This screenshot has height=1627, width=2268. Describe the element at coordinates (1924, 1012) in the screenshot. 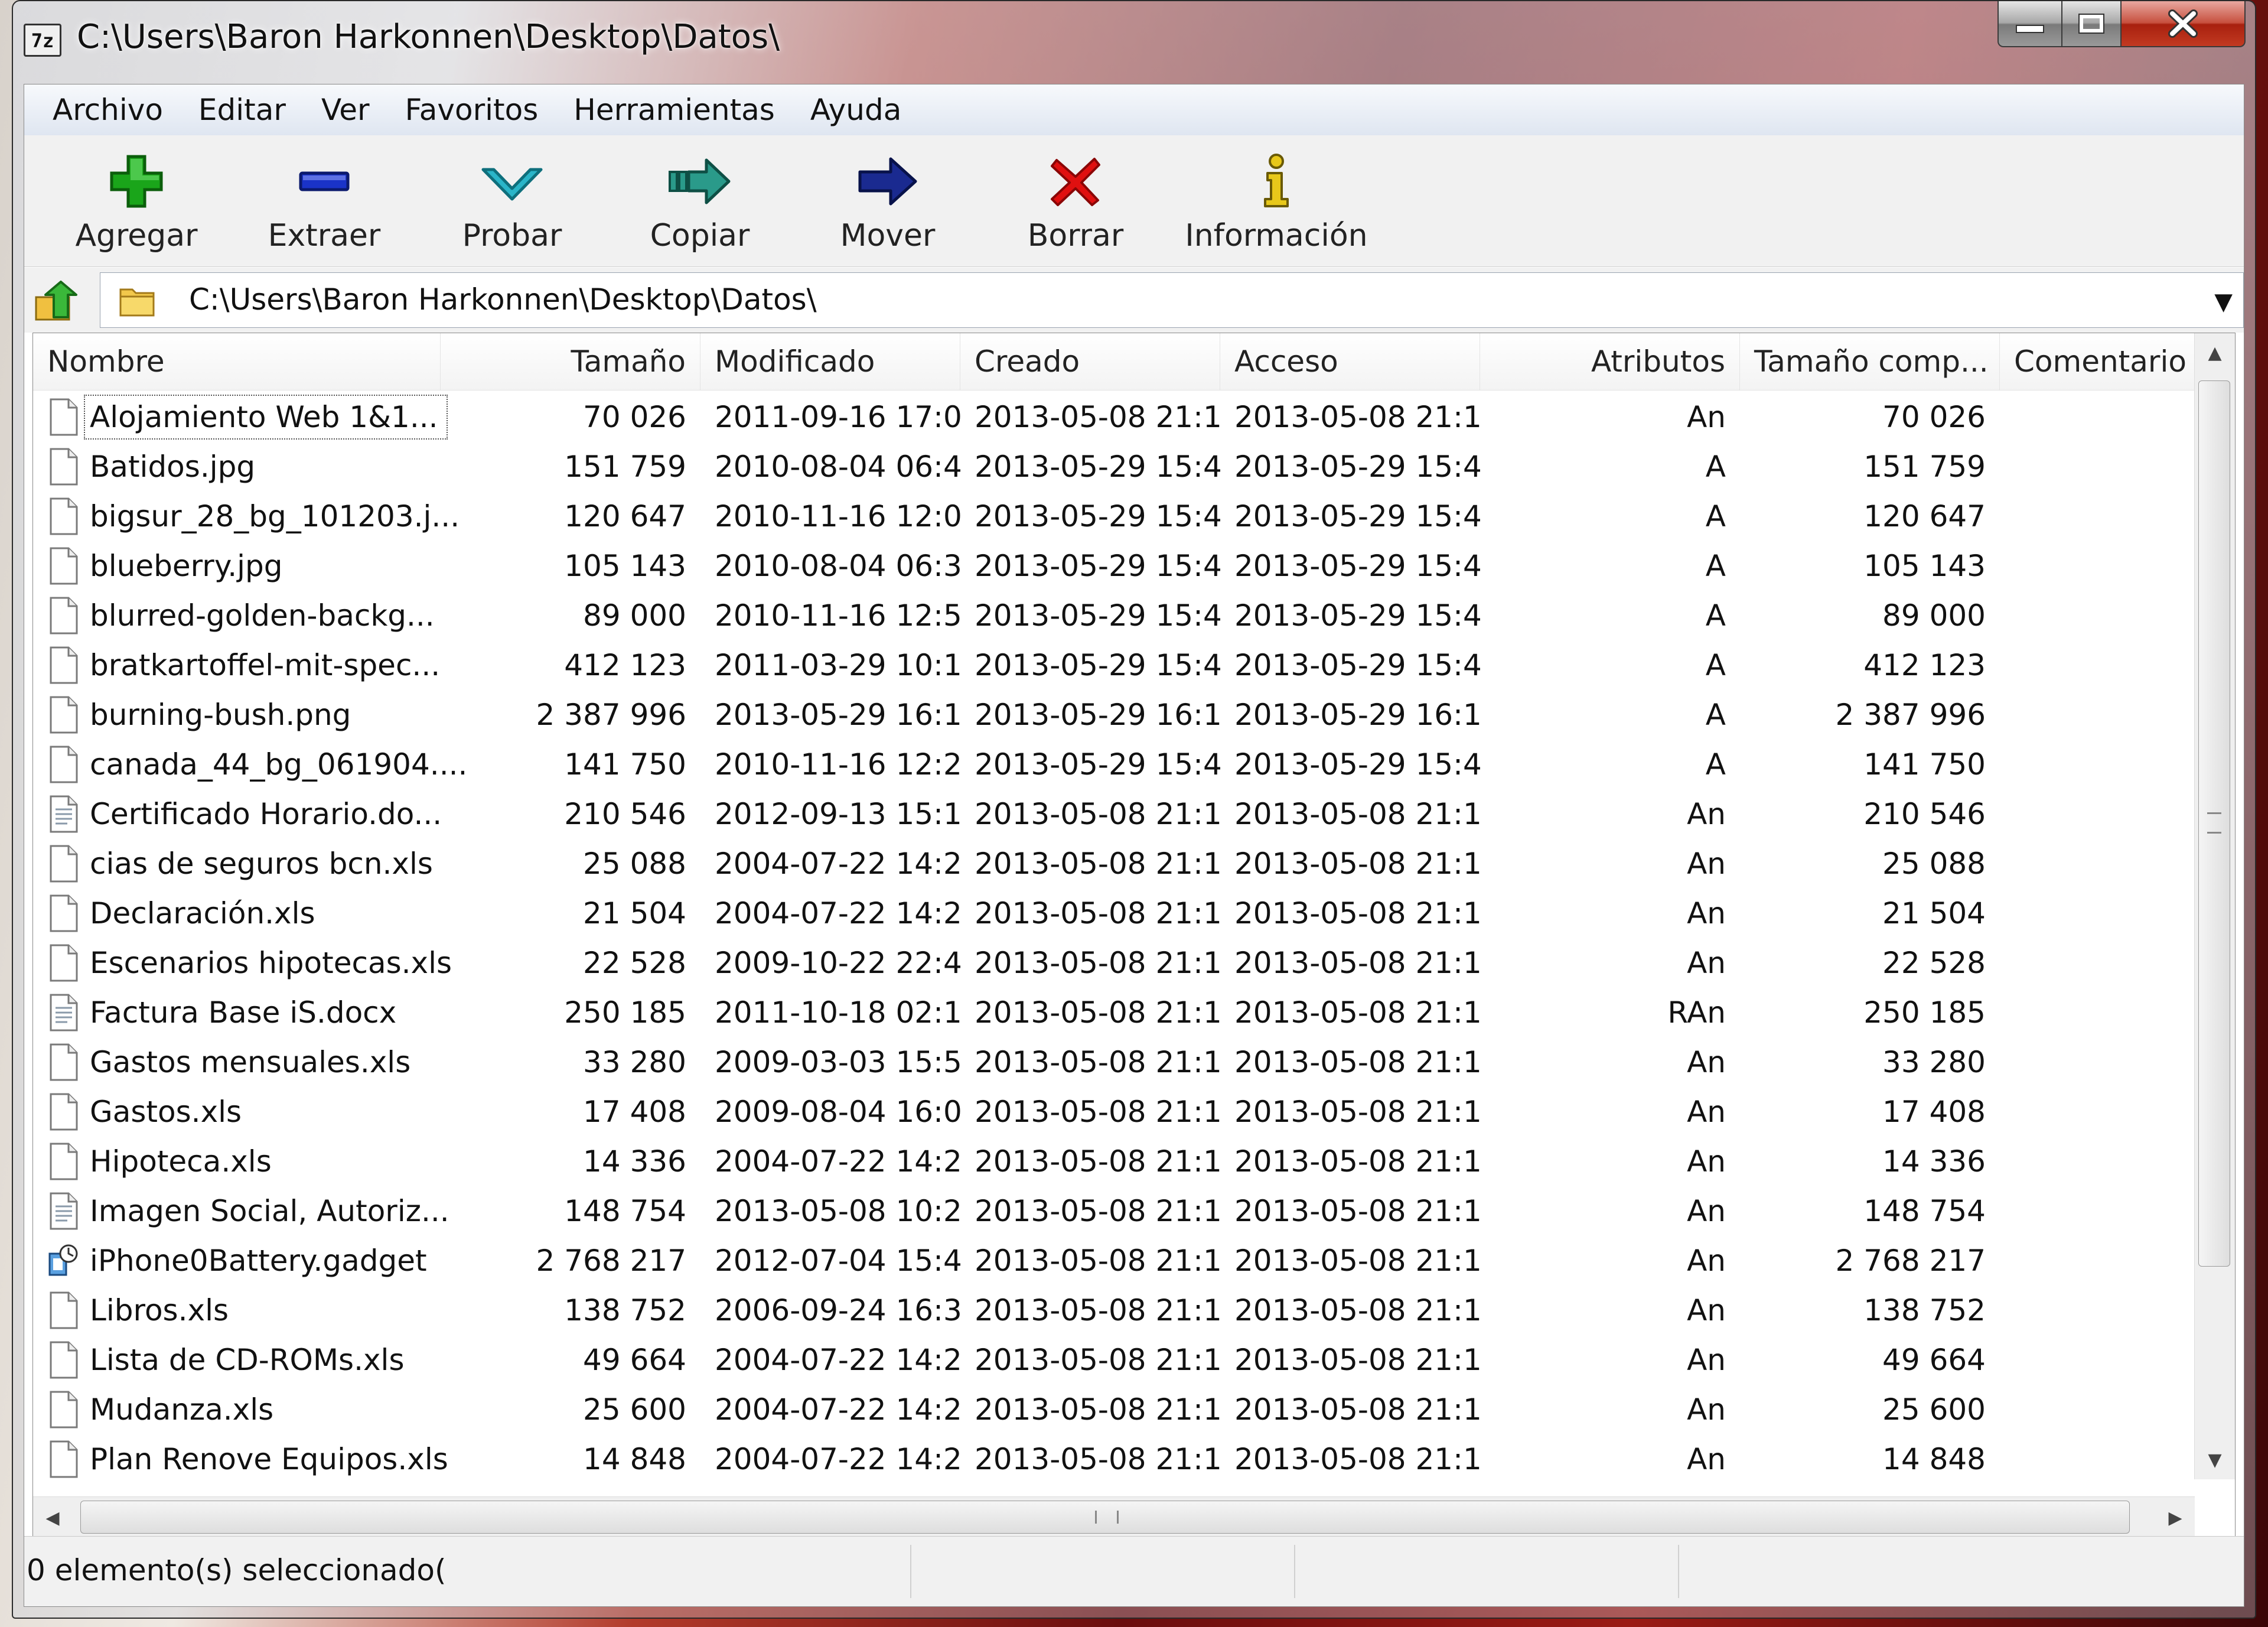

I see `cell-packed-size: 250 185` at that location.